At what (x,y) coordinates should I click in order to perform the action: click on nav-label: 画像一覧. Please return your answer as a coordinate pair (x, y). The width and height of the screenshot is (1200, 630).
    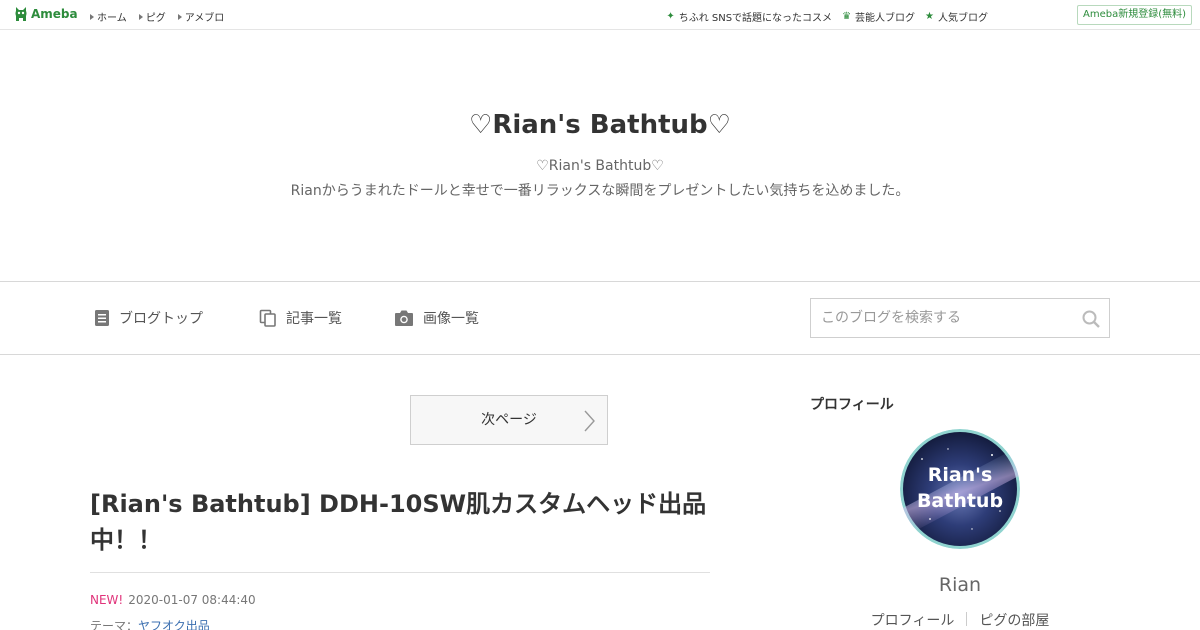
    Looking at the image, I should click on (451, 319).